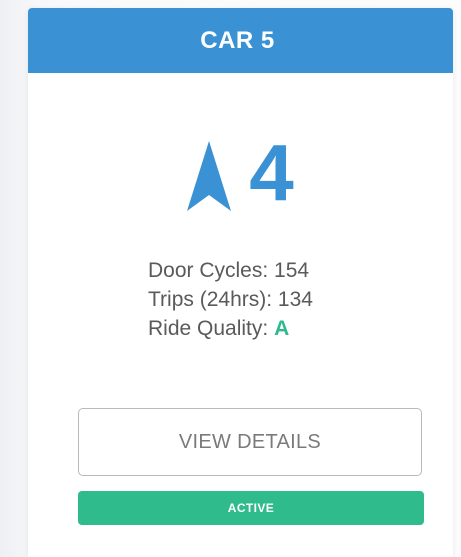 The width and height of the screenshot is (461, 557). I want to click on view-details-button: VIEW DETAILS, so click(250, 442).